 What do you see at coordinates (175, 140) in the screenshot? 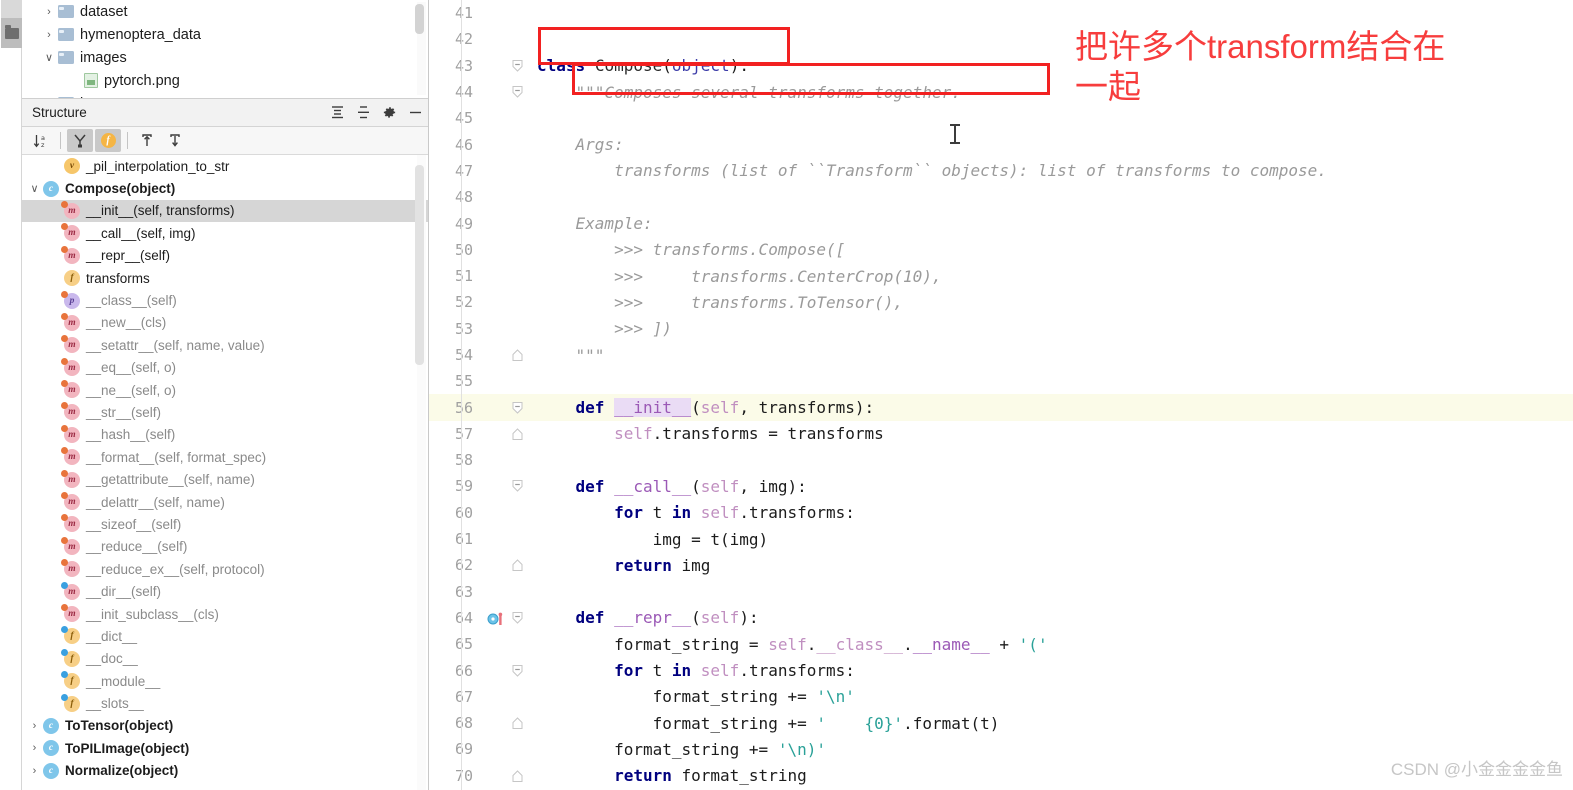
I see `scroll-to-source-icon` at bounding box center [175, 140].